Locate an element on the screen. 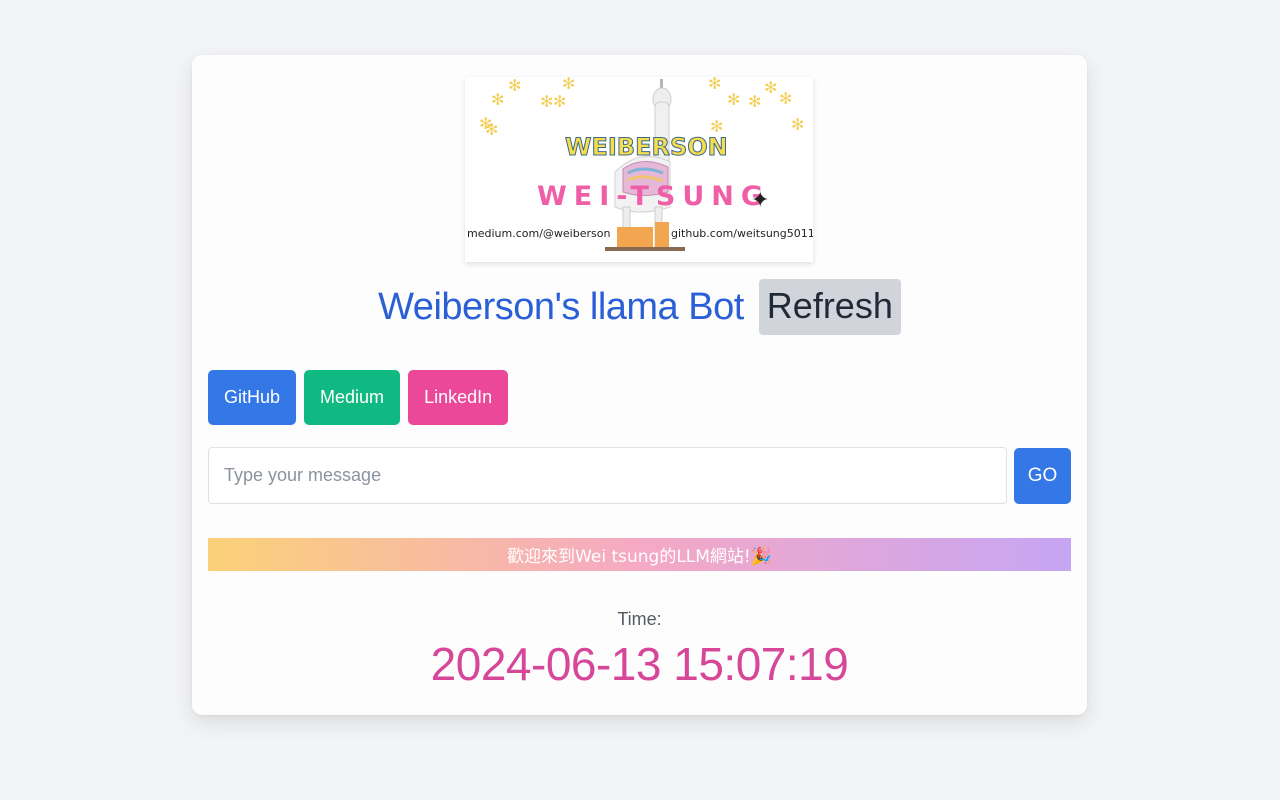  chat-input-row: GO is located at coordinates (639, 475).